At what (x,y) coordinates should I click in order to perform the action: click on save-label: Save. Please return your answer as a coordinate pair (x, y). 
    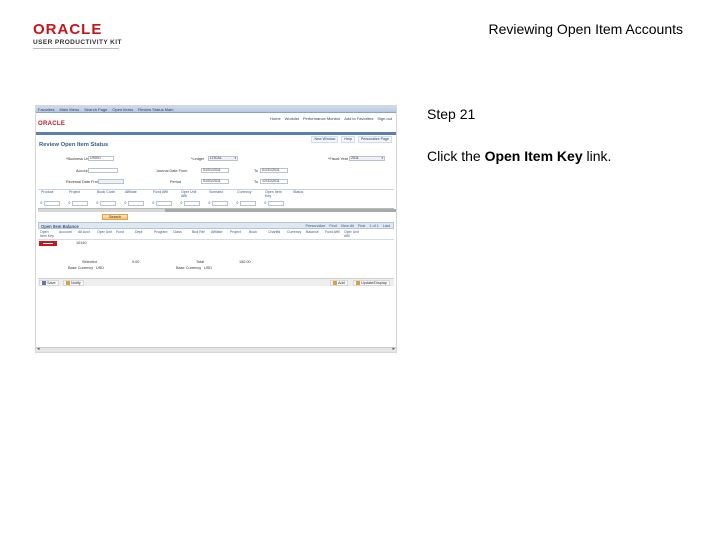
    Looking at the image, I should click on (51, 283).